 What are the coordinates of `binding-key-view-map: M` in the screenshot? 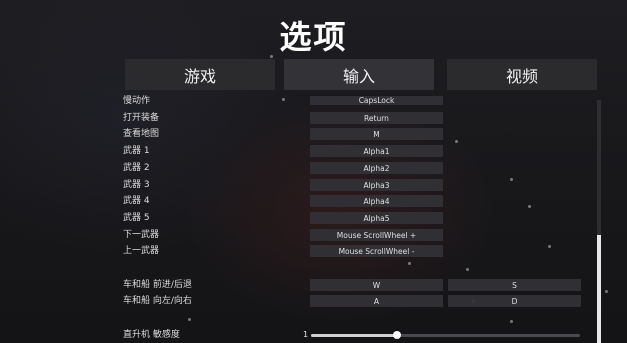 It's located at (376, 134).